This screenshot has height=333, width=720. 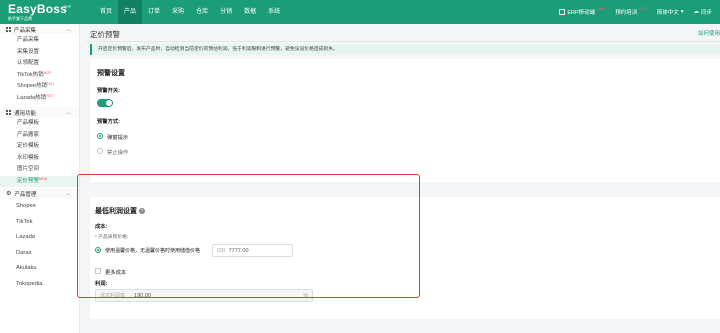 I want to click on erp-mobile-link: ERP移动端 NEW, so click(x=582, y=11).